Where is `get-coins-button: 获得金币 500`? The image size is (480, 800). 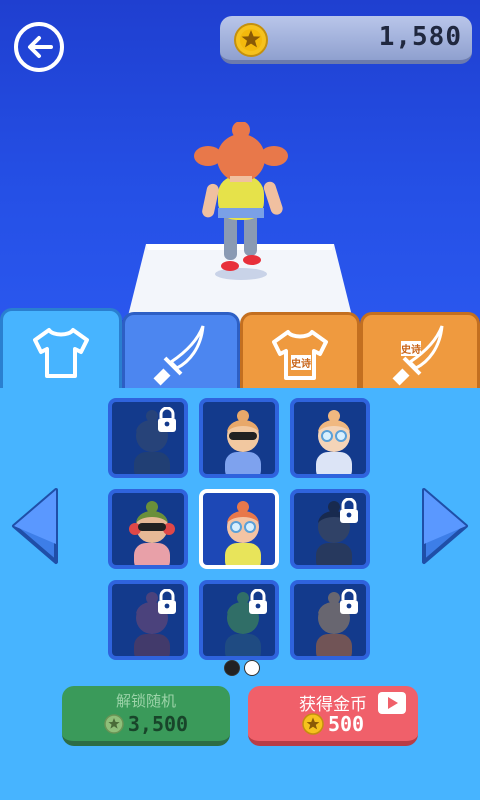 get-coins-button: 获得金币 500 is located at coordinates (333, 716).